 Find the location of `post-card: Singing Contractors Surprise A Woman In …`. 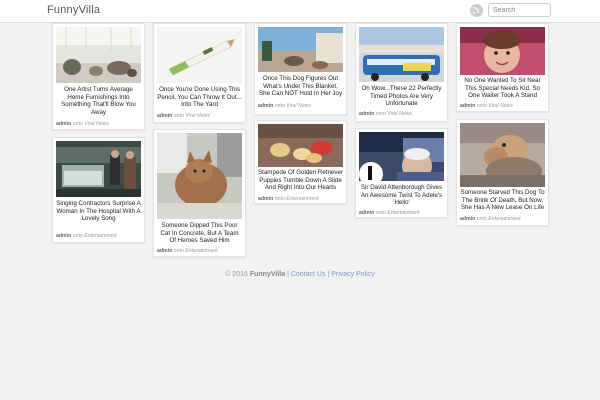

post-card: Singing Contractors Surprise A Woman In … is located at coordinates (98, 190).